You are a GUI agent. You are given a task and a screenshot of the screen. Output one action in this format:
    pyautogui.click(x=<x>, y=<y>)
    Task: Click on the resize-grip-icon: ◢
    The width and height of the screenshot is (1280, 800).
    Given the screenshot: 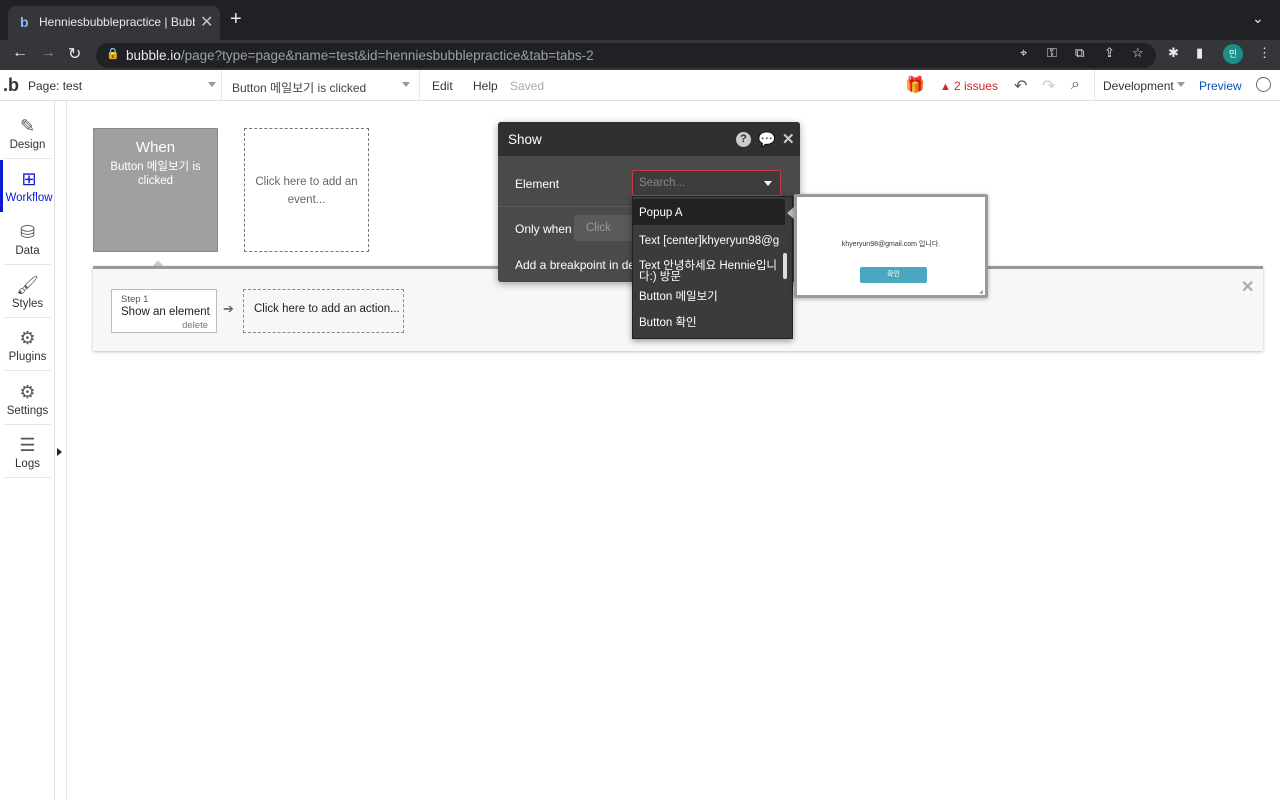 What is the action you would take?
    pyautogui.click(x=981, y=292)
    